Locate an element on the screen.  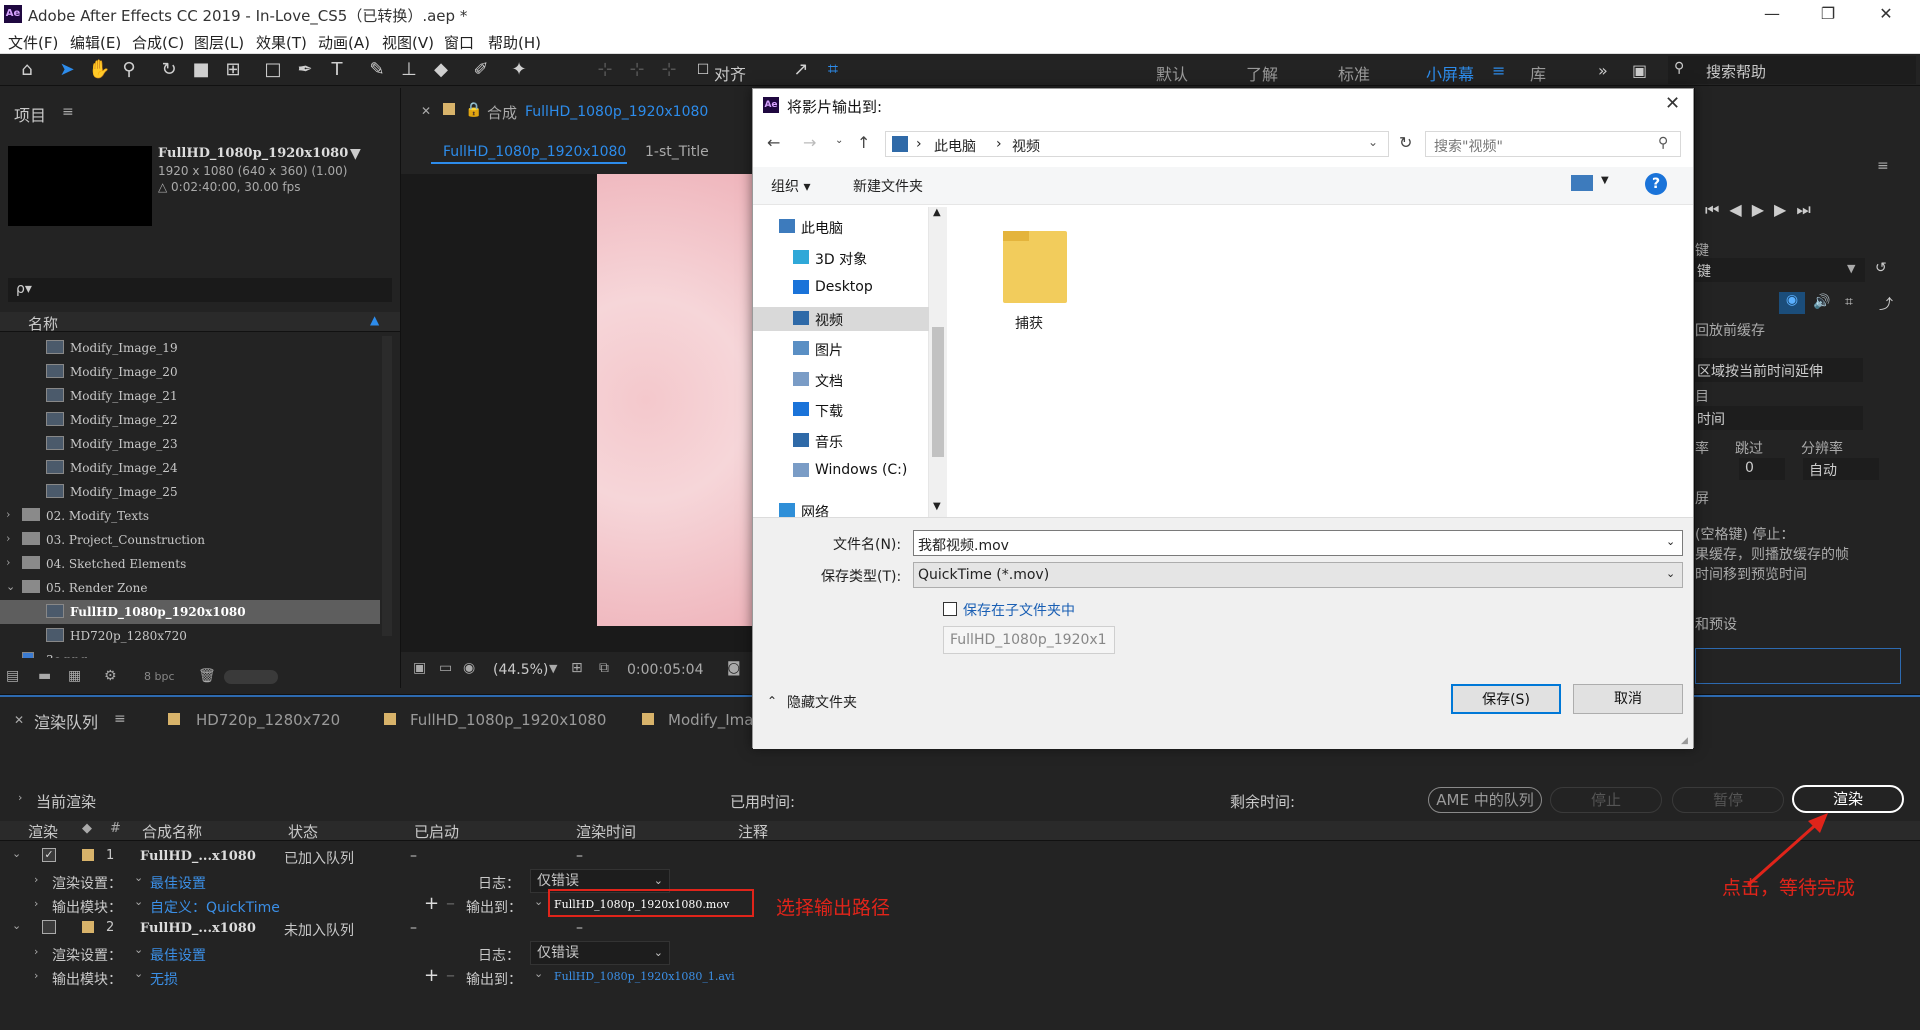
display-icon: ▭ is located at coordinates (445, 668).